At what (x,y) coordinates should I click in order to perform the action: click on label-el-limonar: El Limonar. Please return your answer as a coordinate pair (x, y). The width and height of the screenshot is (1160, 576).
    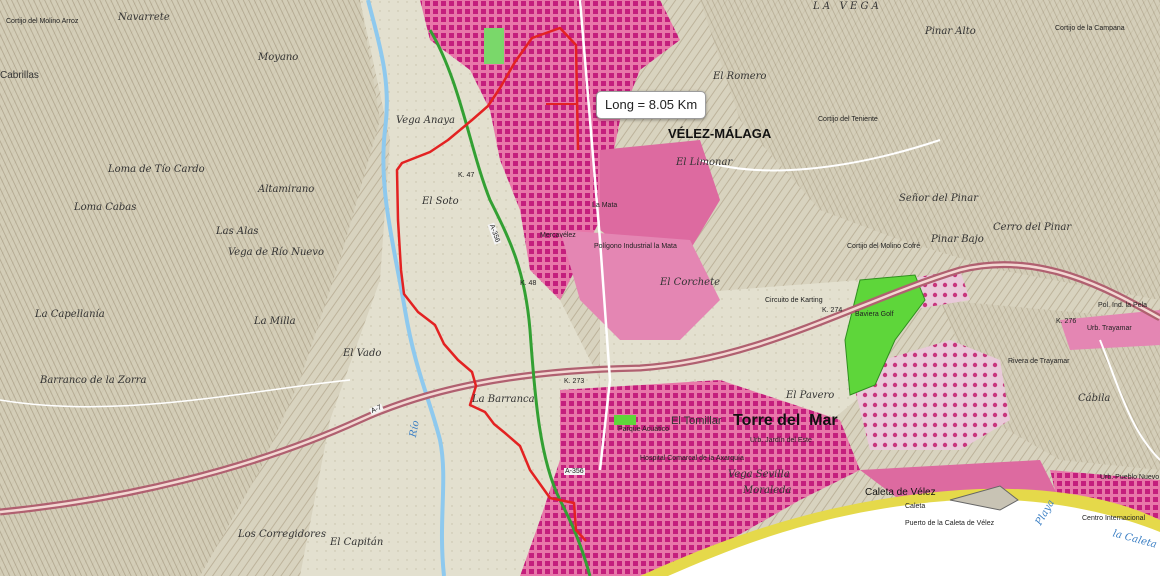
    Looking at the image, I should click on (704, 162).